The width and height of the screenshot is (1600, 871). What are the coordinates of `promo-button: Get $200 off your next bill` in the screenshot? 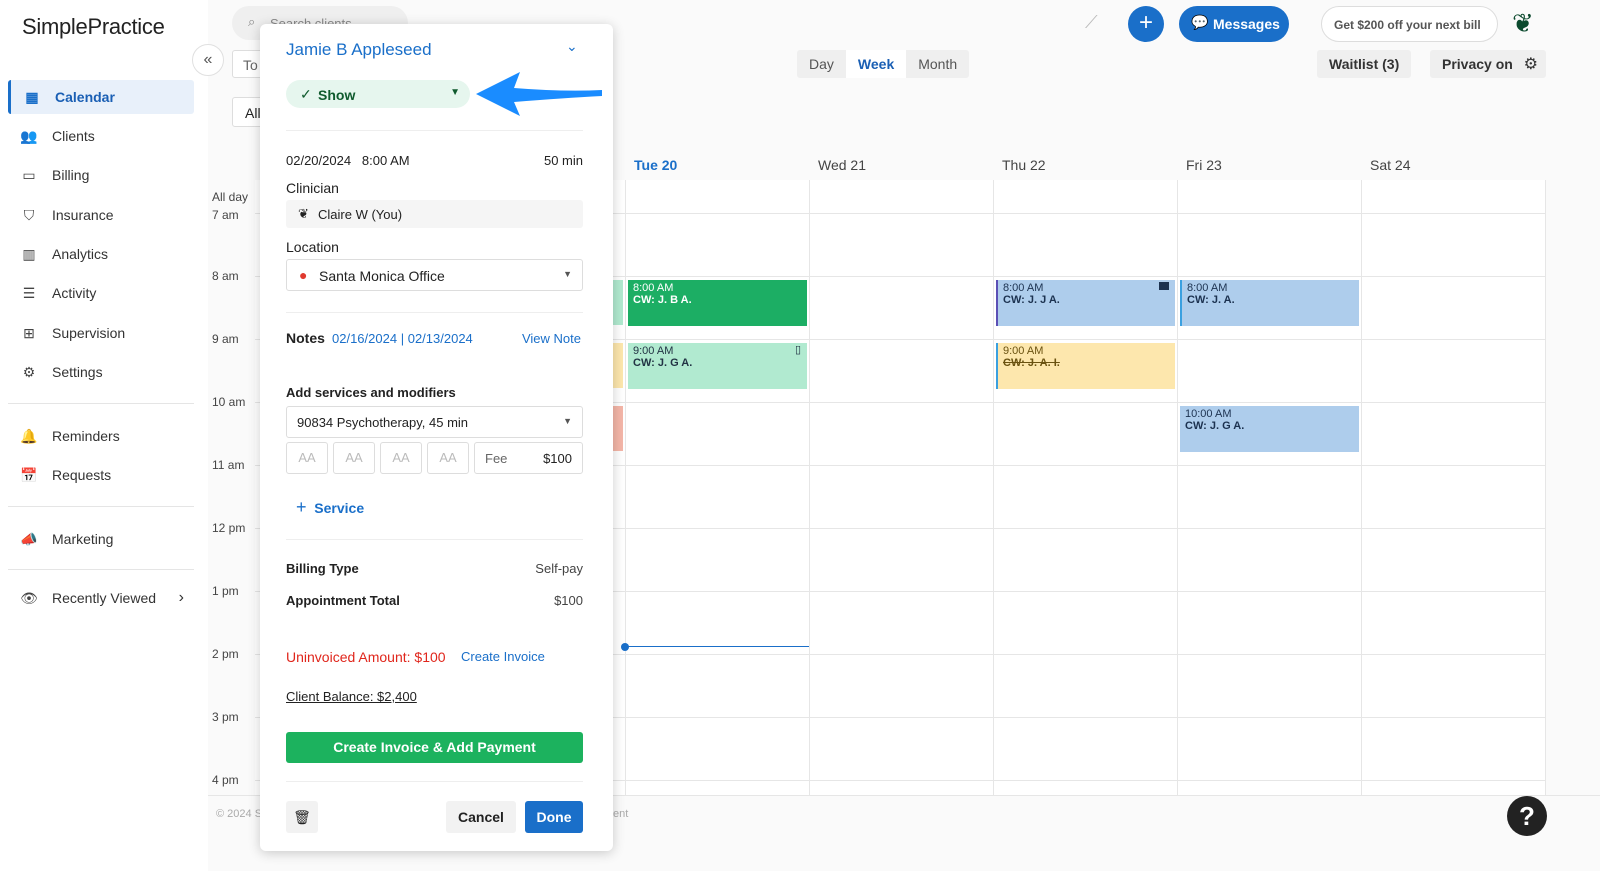 It's located at (1409, 24).